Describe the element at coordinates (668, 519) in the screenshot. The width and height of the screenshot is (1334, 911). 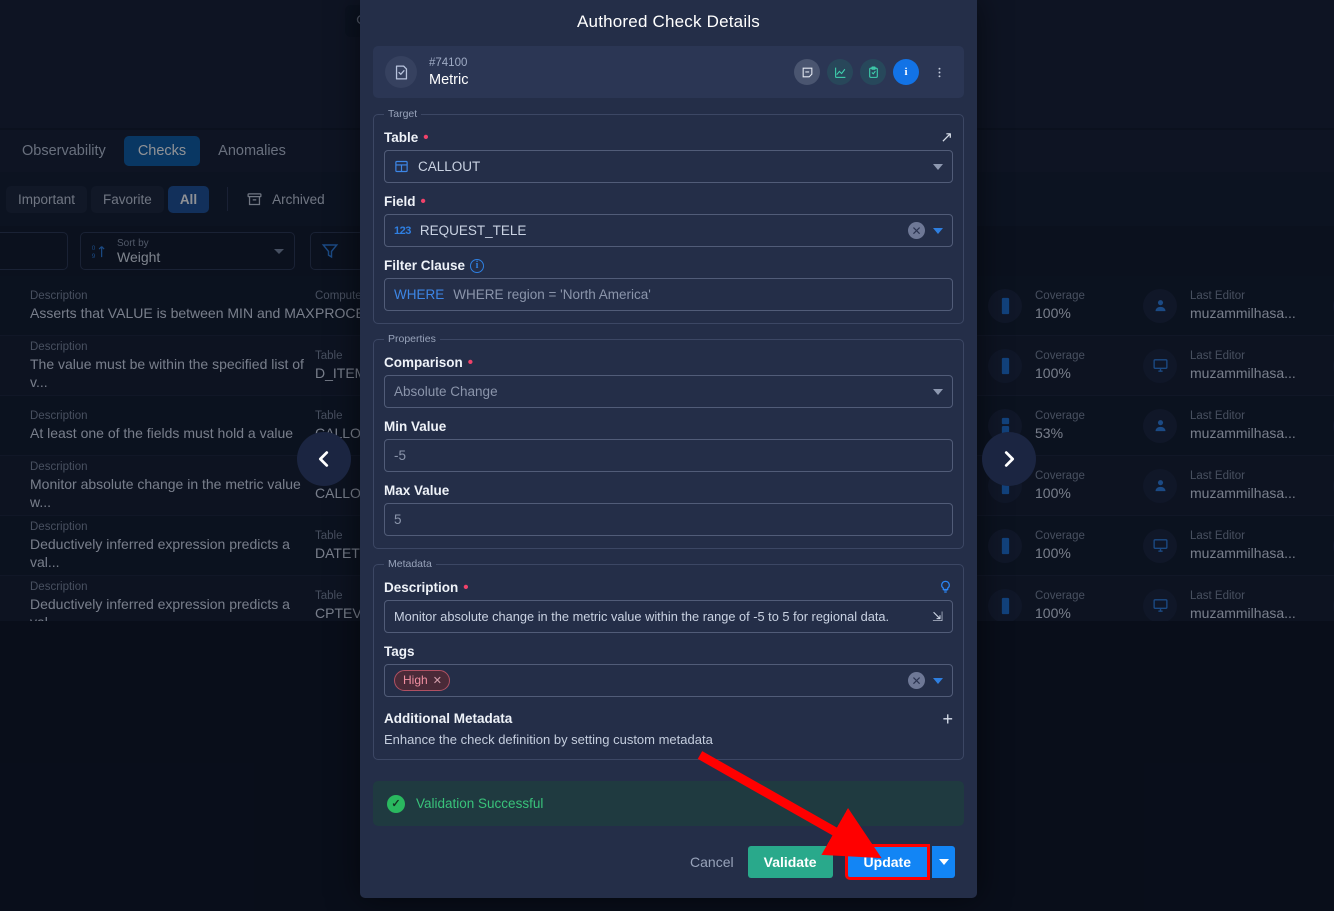
I see `max-value-input: 5` at that location.